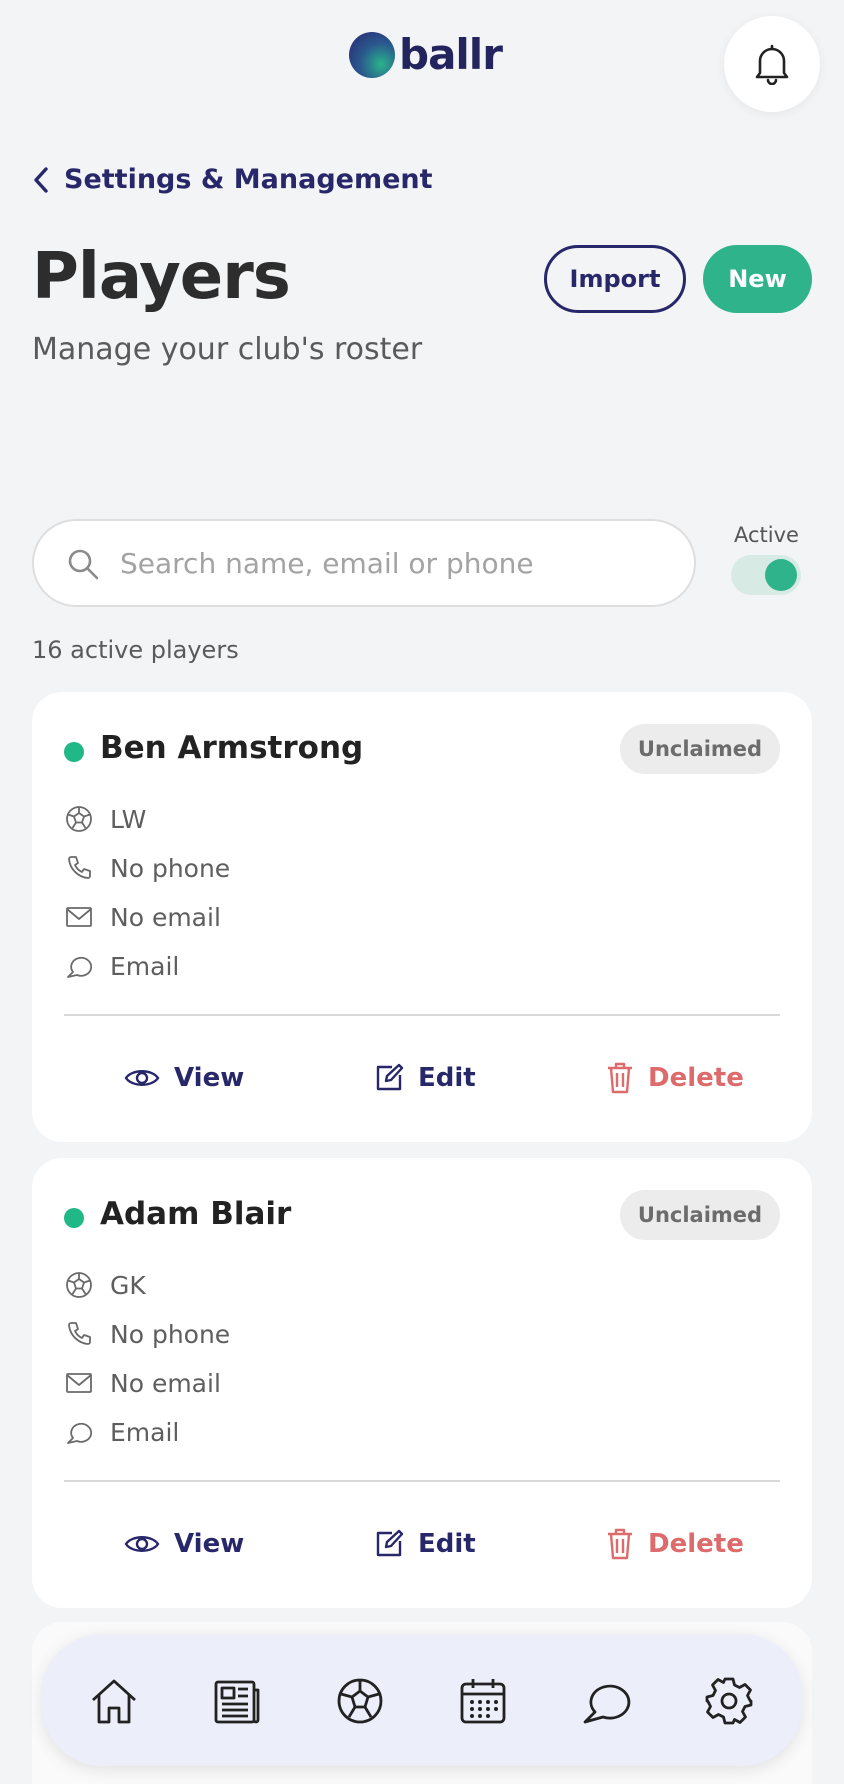 This screenshot has height=1784, width=844. I want to click on search-input: Search name, email or phone, so click(364, 563).